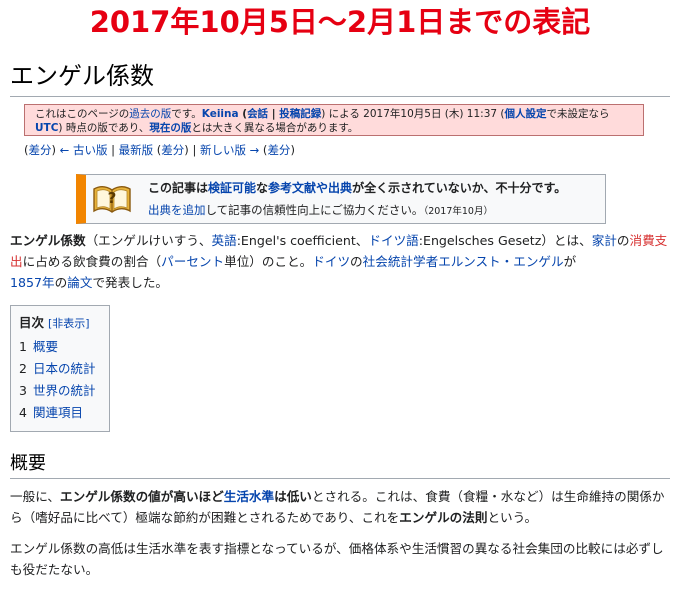 The height and width of the screenshot is (592, 680). Describe the element at coordinates (257, 114) in the screenshot. I see `talk-link: 会話` at that location.